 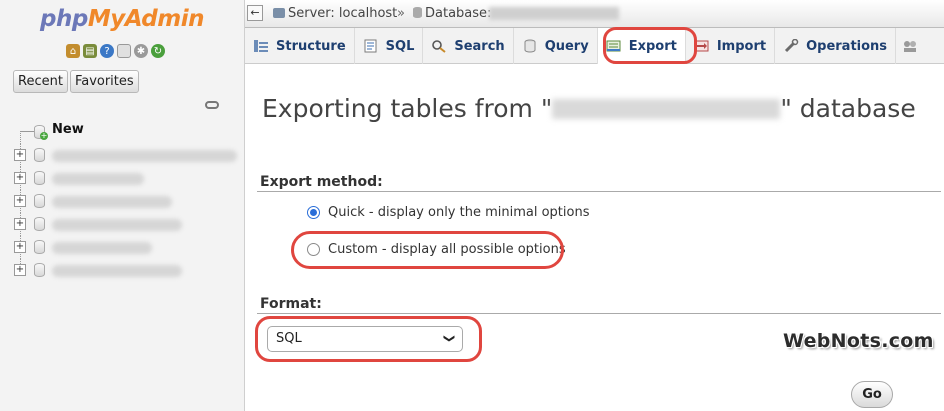 What do you see at coordinates (741, 46) in the screenshot?
I see `tab-import-label: Import` at bounding box center [741, 46].